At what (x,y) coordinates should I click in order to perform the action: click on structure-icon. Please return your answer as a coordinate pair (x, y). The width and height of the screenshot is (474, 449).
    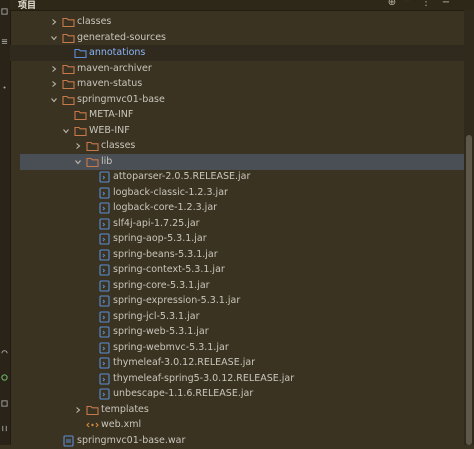
    Looking at the image, I should click on (4, 41).